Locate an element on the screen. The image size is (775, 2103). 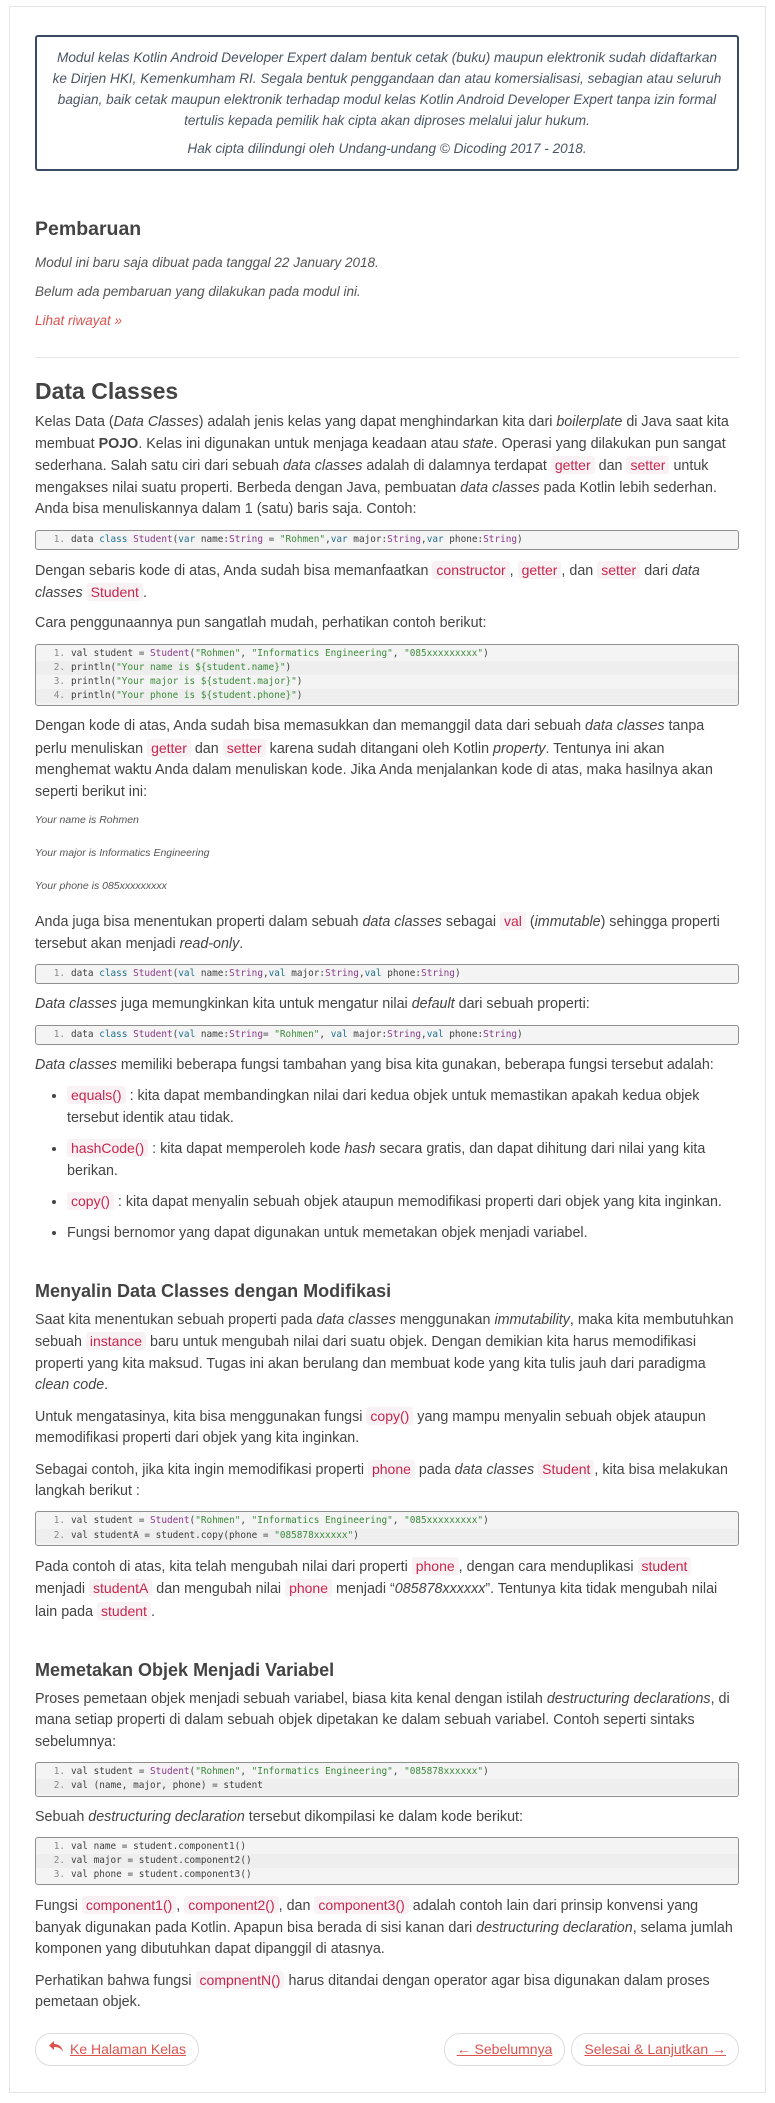
code-text: val phone = student.component3() is located at coordinates (161, 1875).